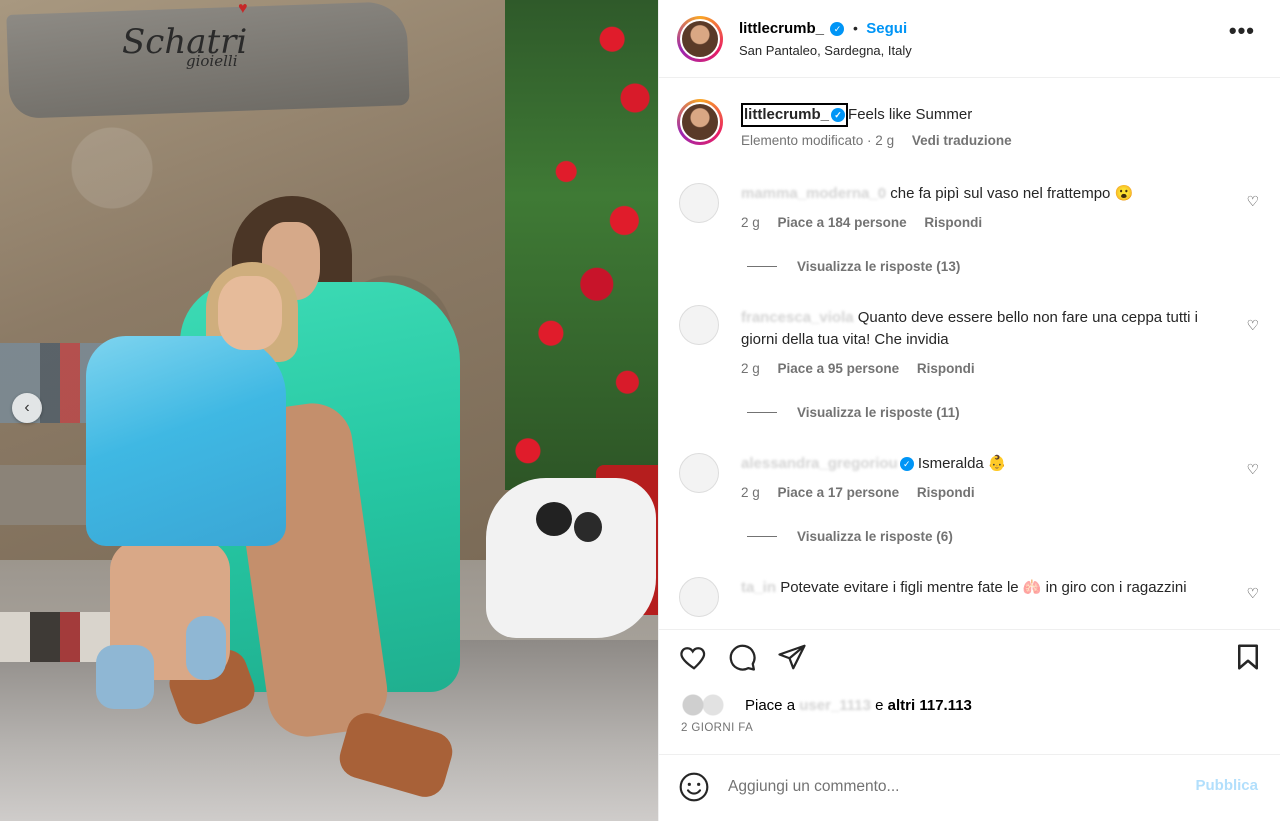 The height and width of the screenshot is (821, 1280). I want to click on comment-input, so click(948, 787).